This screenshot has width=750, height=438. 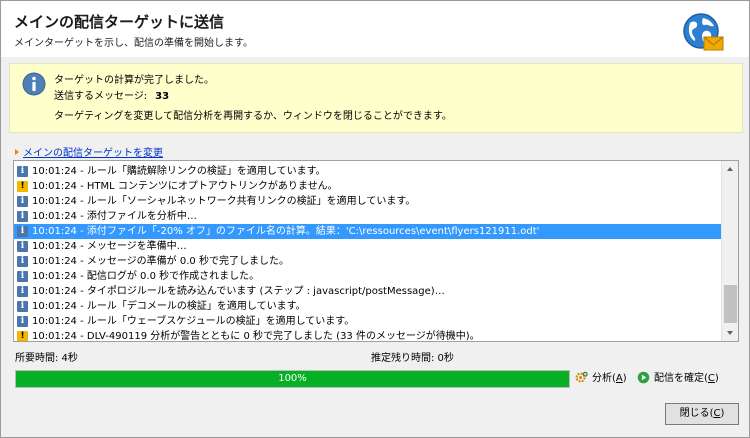 I want to click on info-instructions: ターゲティングを変更して配信分析を再開するか、ウィンドウを閉じることができます。, so click(x=253, y=116).